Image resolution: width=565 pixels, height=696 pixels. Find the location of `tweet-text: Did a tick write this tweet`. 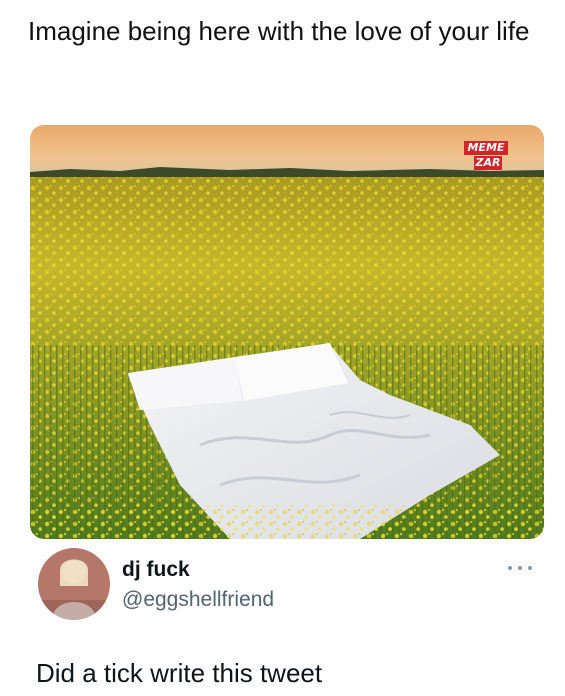

tweet-text: Did a tick write this tweet is located at coordinates (179, 673).